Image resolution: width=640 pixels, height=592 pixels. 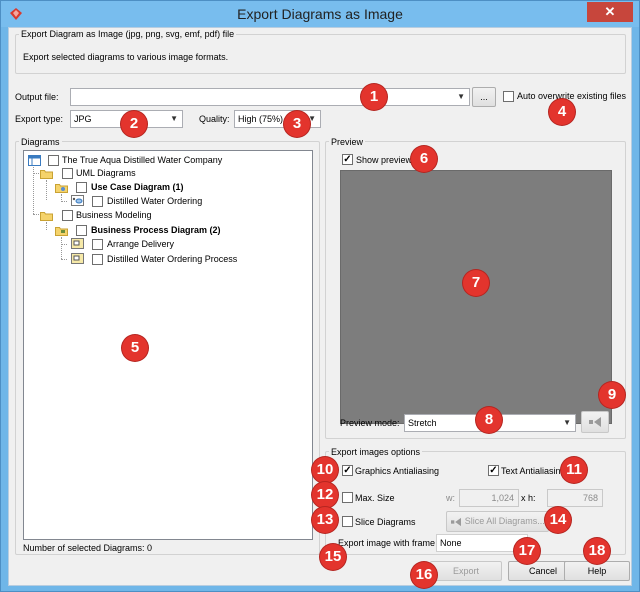 What do you see at coordinates (527, 551) in the screenshot?
I see `callout-badge: 17` at bounding box center [527, 551].